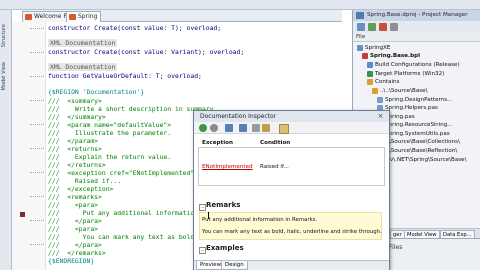 This screenshot has width=480, height=270. What do you see at coordinates (4, 35) in the screenshot?
I see `structure-dock-tab: Structure` at bounding box center [4, 35].